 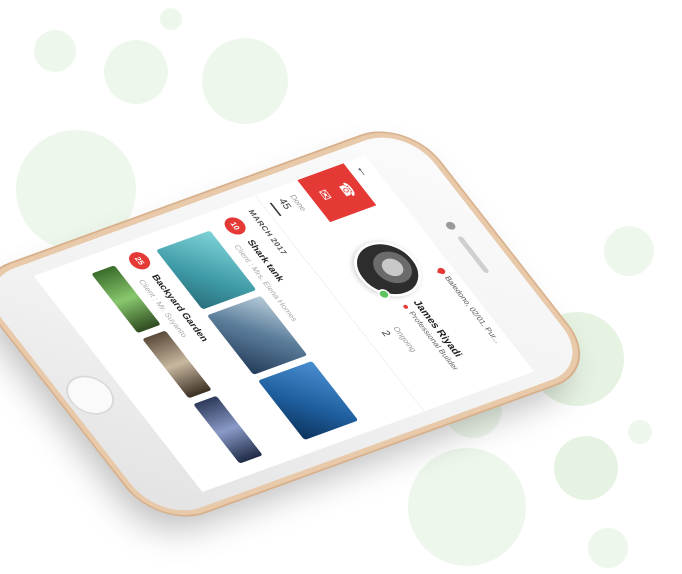 What do you see at coordinates (235, 226) in the screenshot?
I see `date-badge: 10` at bounding box center [235, 226].